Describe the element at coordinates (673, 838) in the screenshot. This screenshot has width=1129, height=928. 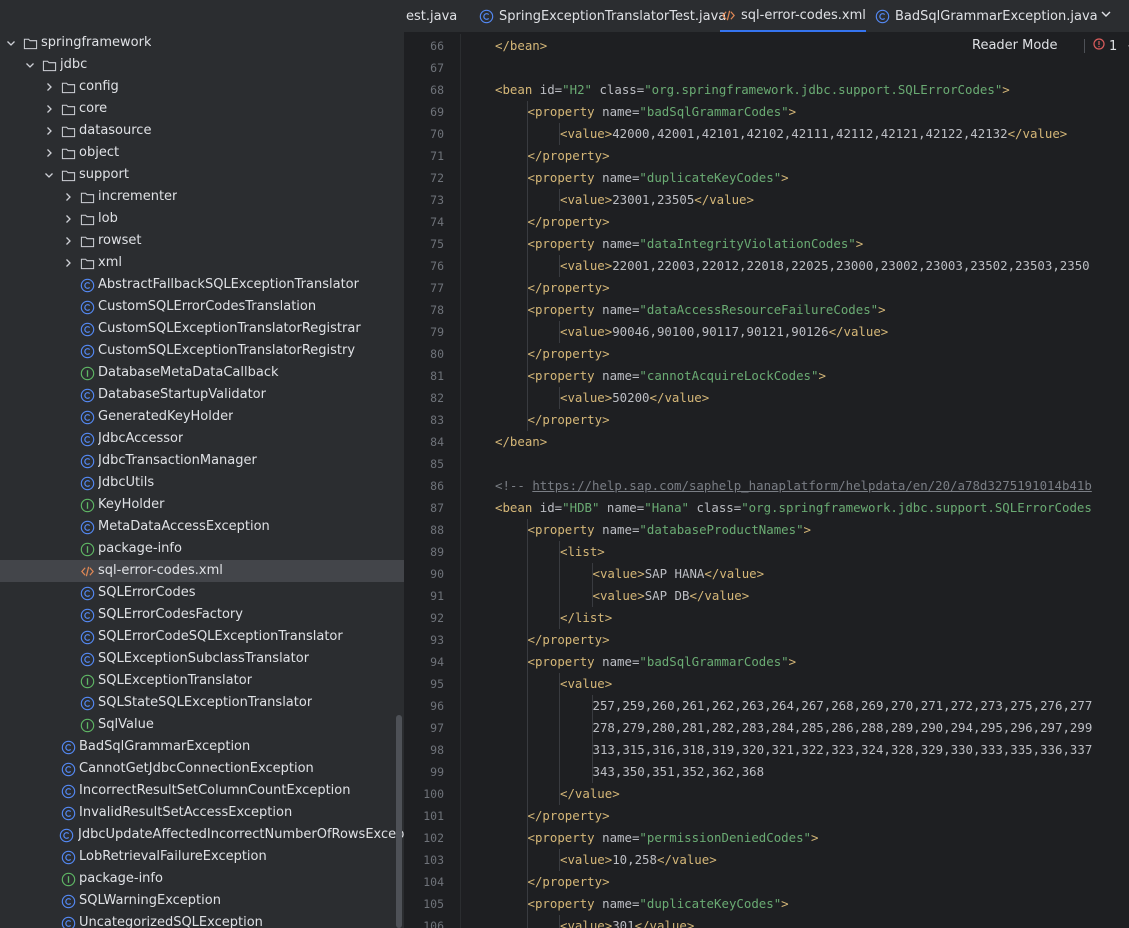
I see `code-line: <property name="permissionDeniedCodes">` at that location.